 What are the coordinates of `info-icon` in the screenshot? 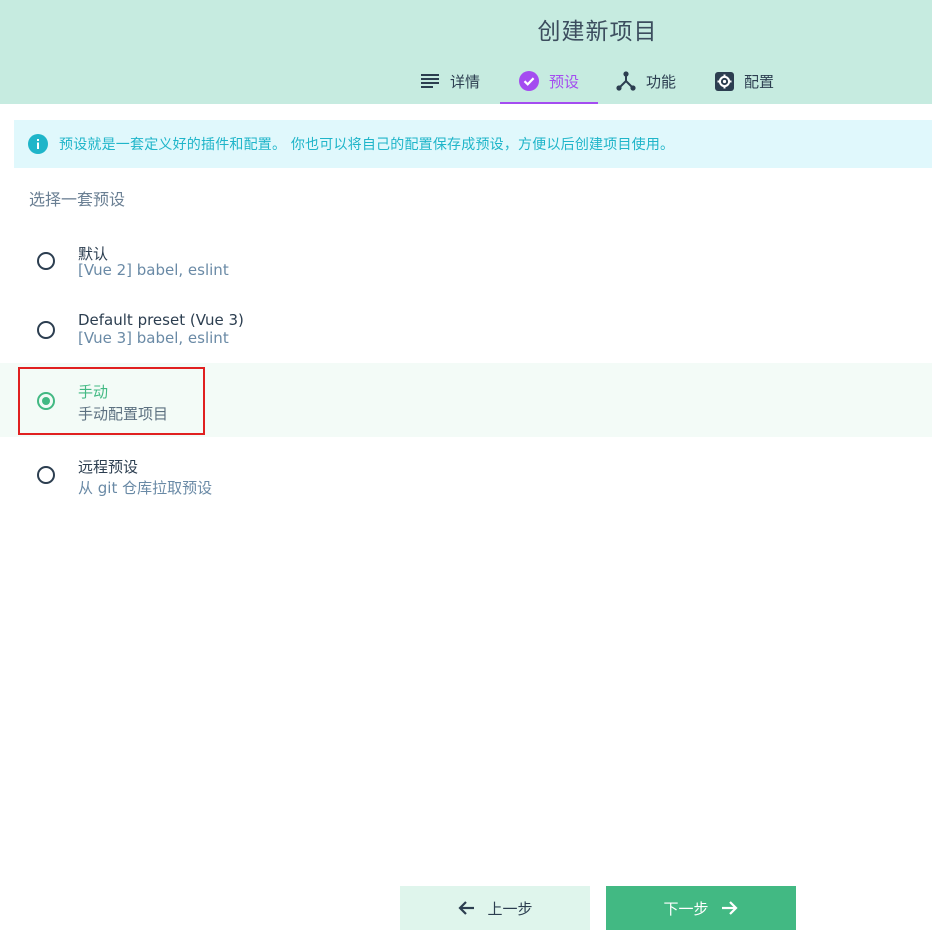 It's located at (38, 144).